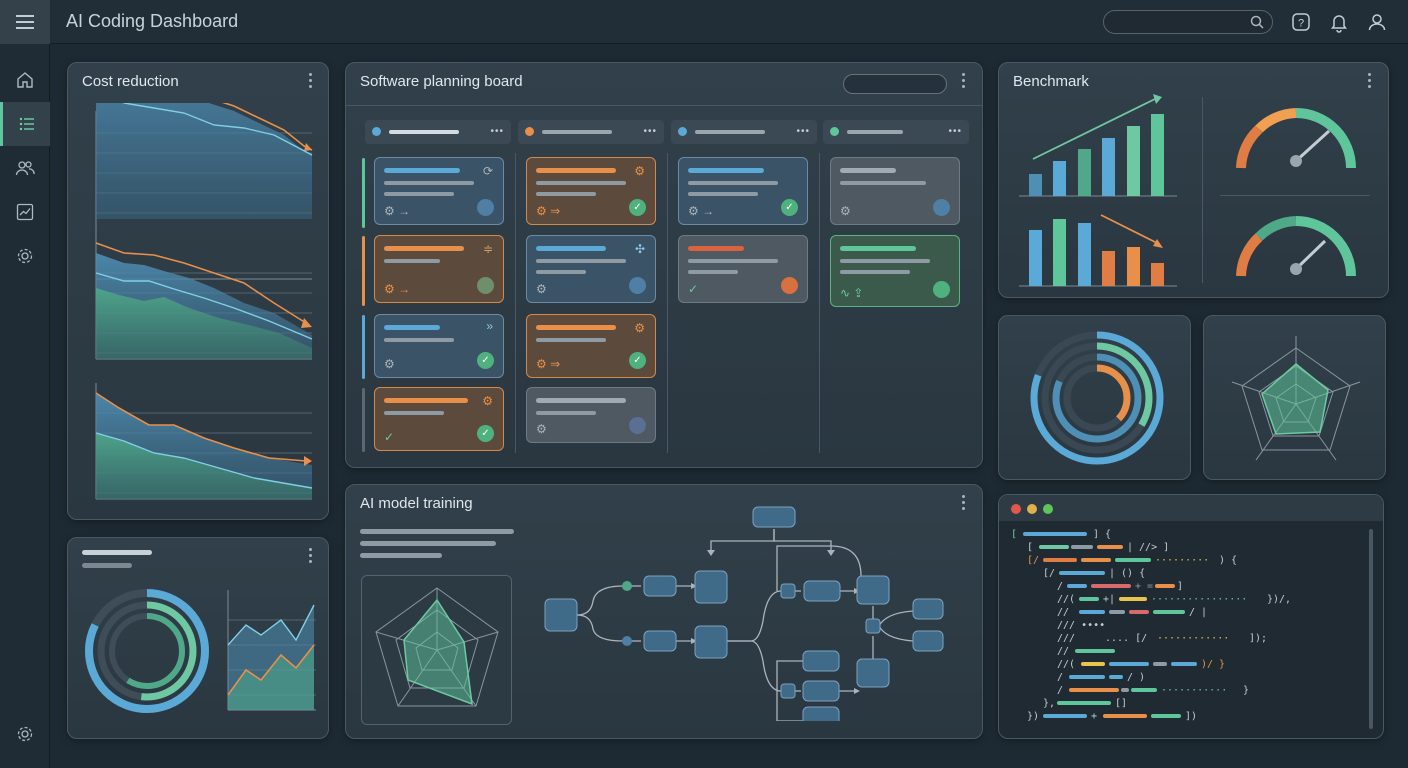 The width and height of the screenshot is (1408, 768). I want to click on status-badge, so click(941, 289).